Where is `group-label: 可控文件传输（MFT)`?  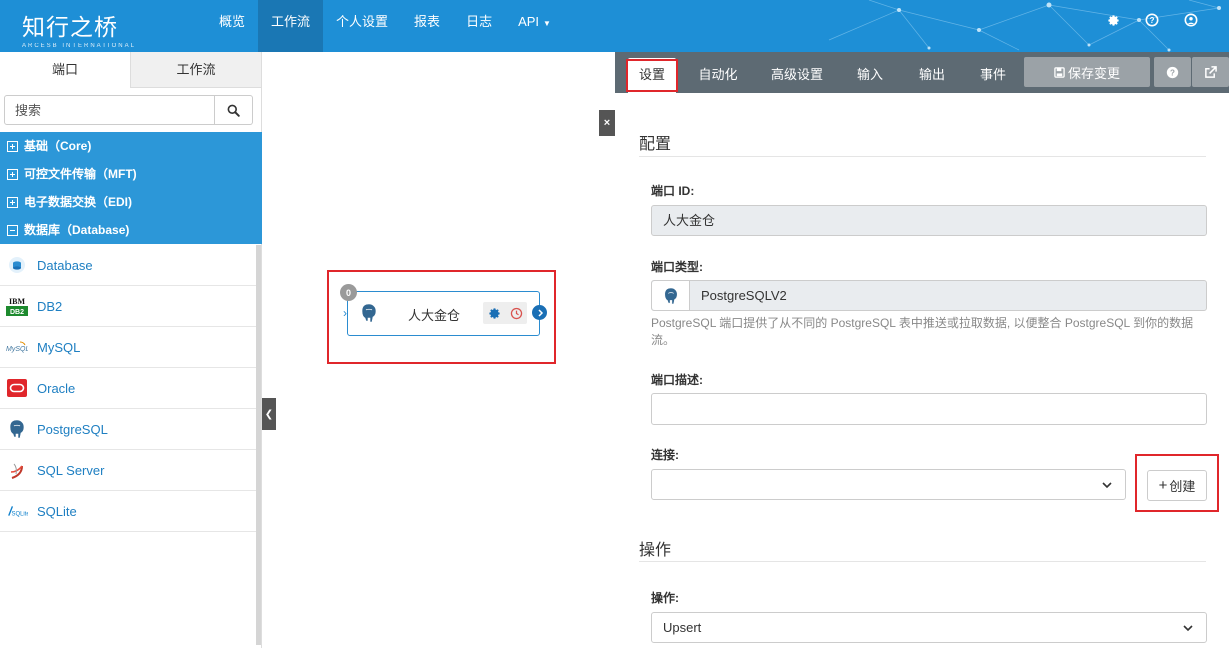
group-label: 可控文件传输（MFT) is located at coordinates (80, 174).